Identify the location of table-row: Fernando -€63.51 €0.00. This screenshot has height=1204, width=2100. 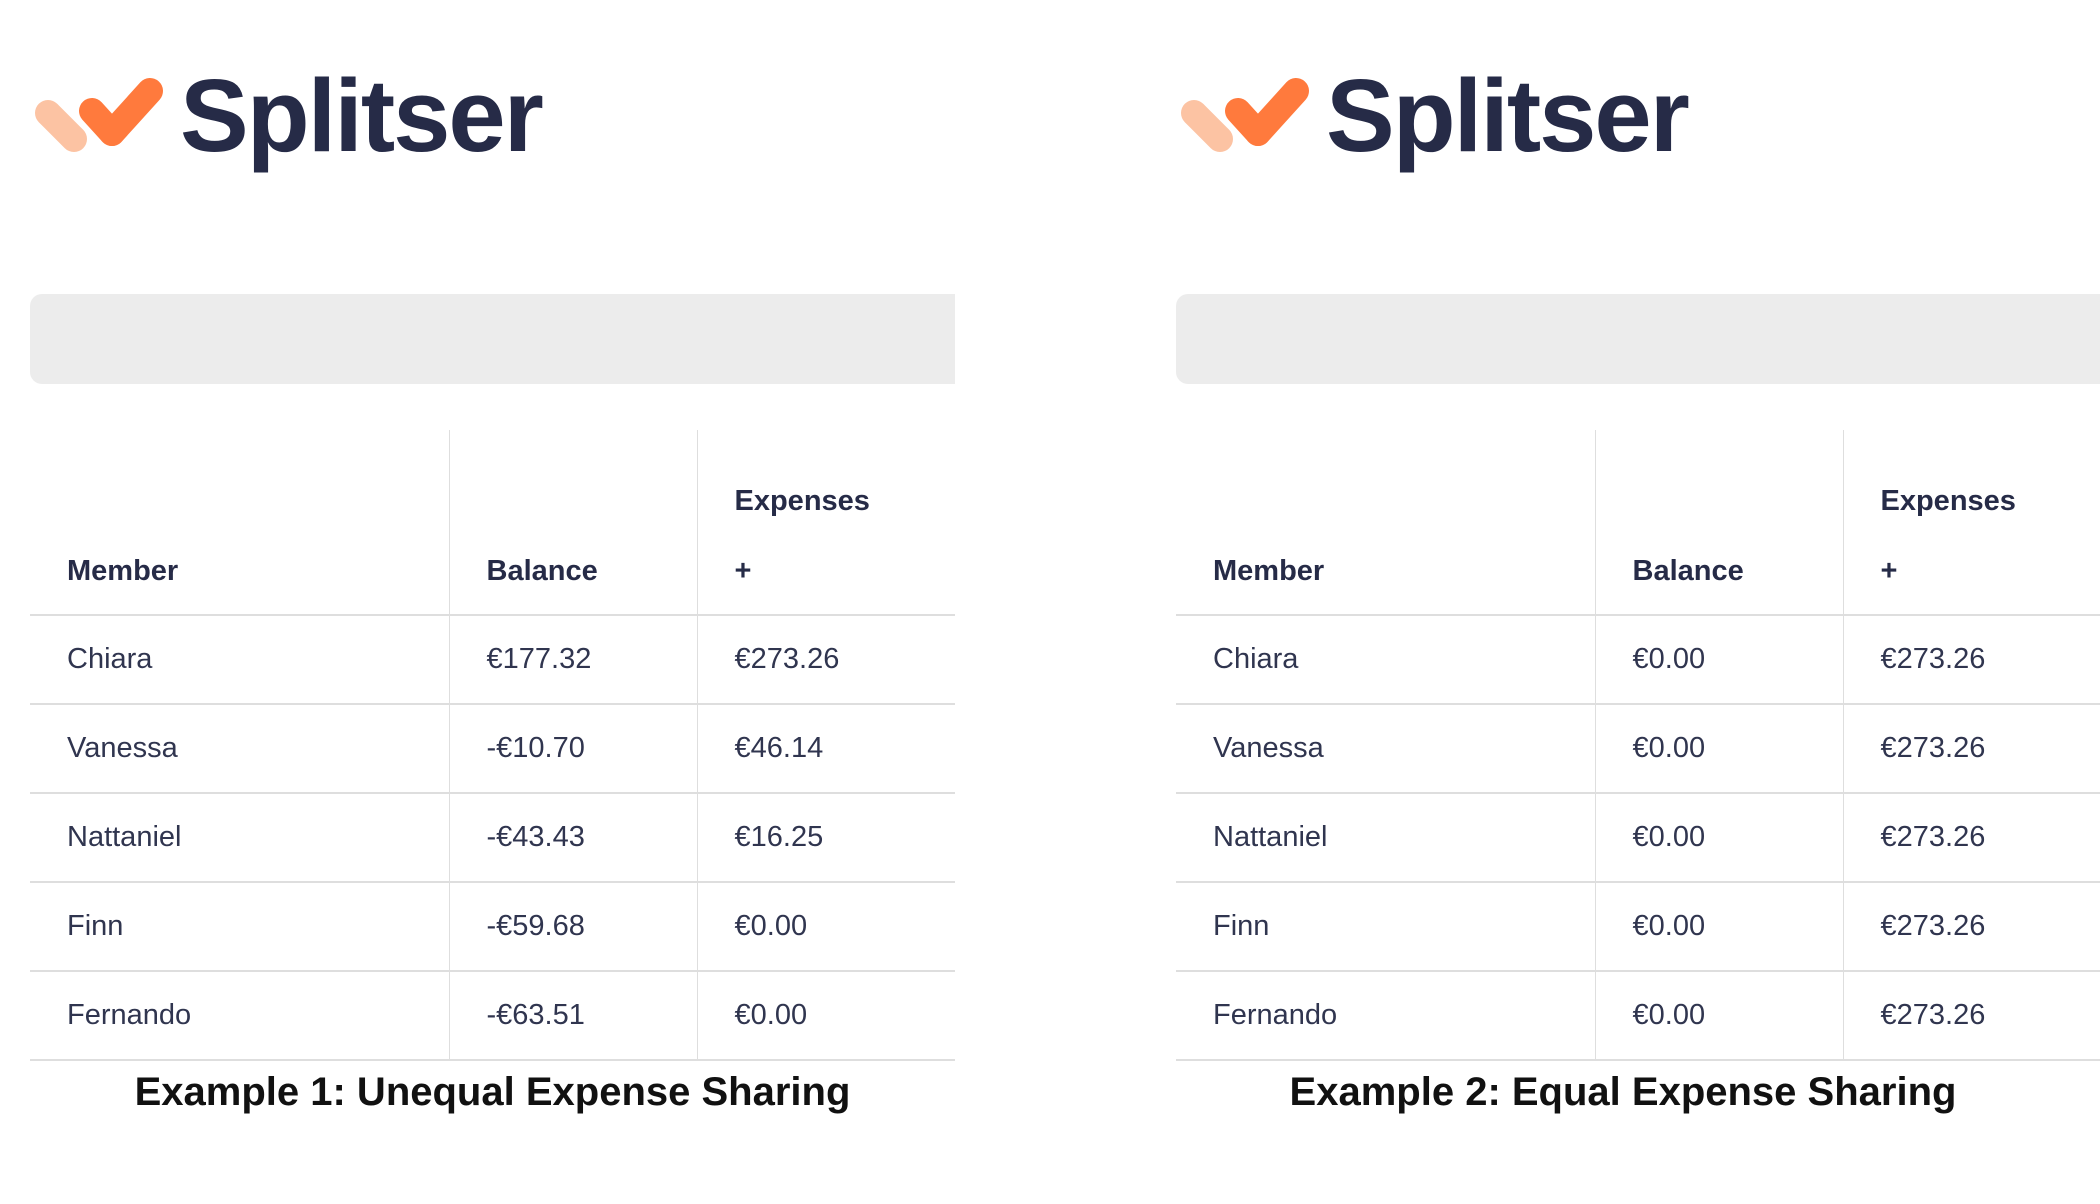
(492, 1016).